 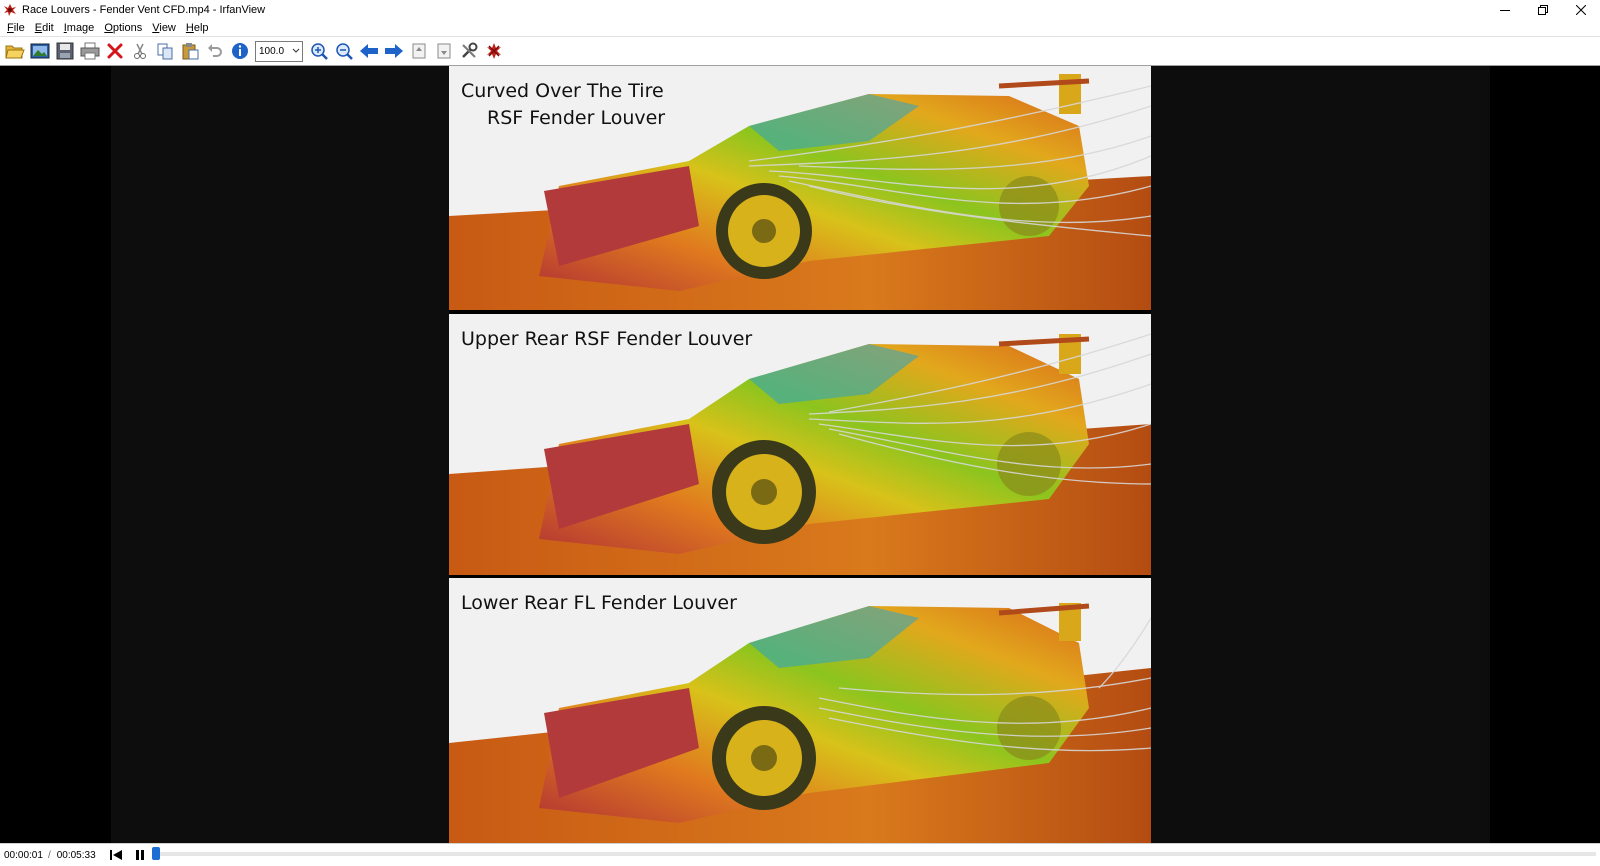 I want to click on minimize-button, so click(x=1505, y=9).